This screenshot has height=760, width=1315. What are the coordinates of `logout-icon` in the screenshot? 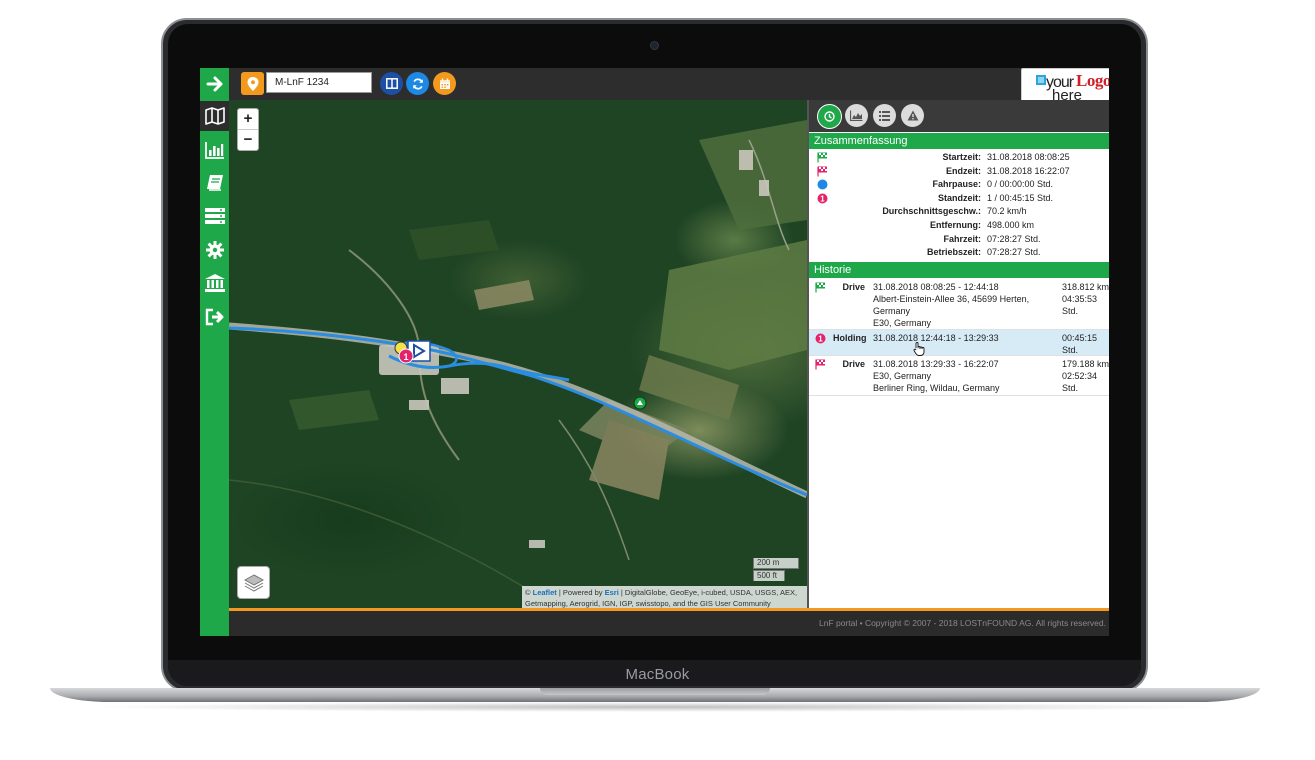 It's located at (214, 317).